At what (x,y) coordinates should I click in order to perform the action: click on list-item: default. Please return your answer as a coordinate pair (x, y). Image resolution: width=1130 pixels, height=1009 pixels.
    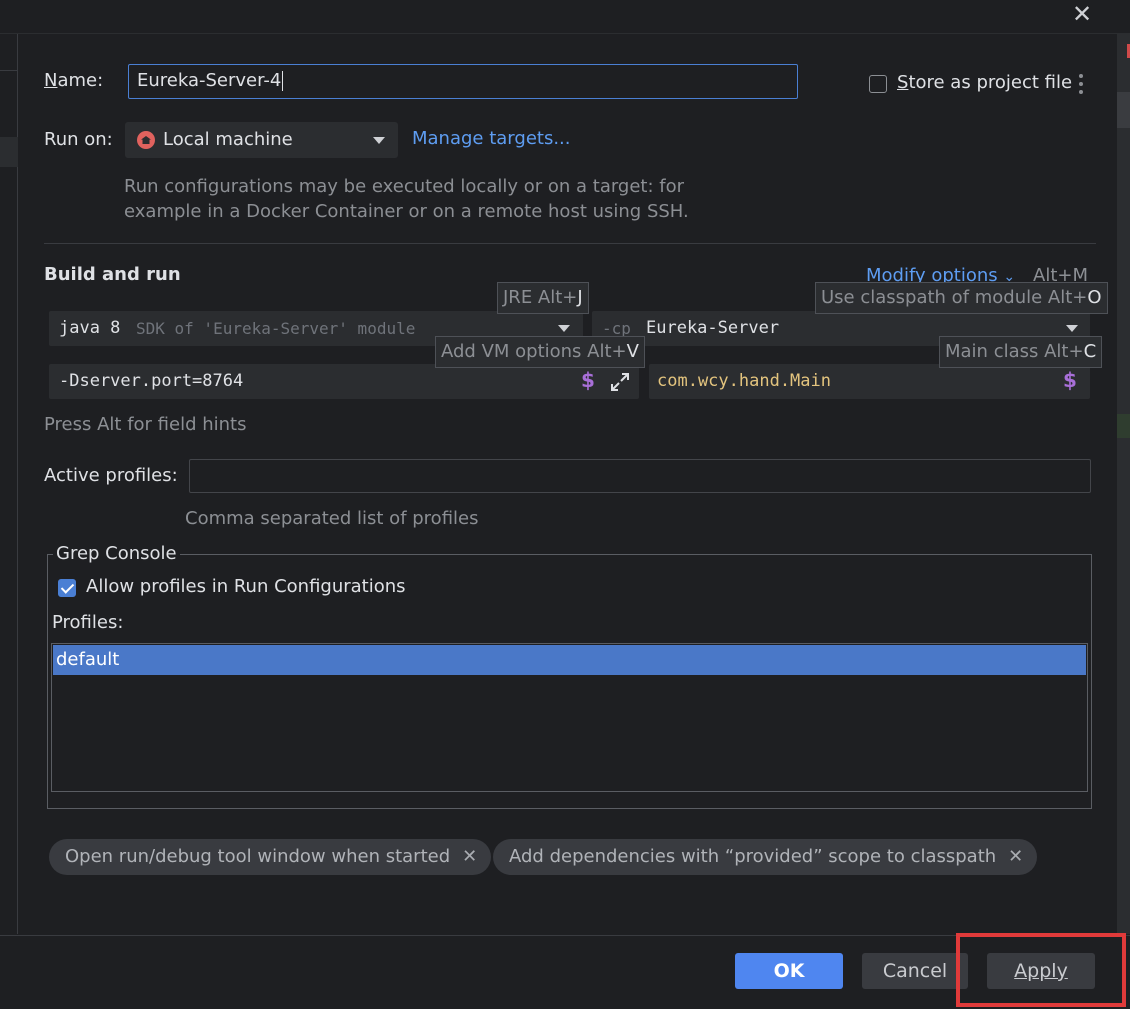
    Looking at the image, I should click on (569, 660).